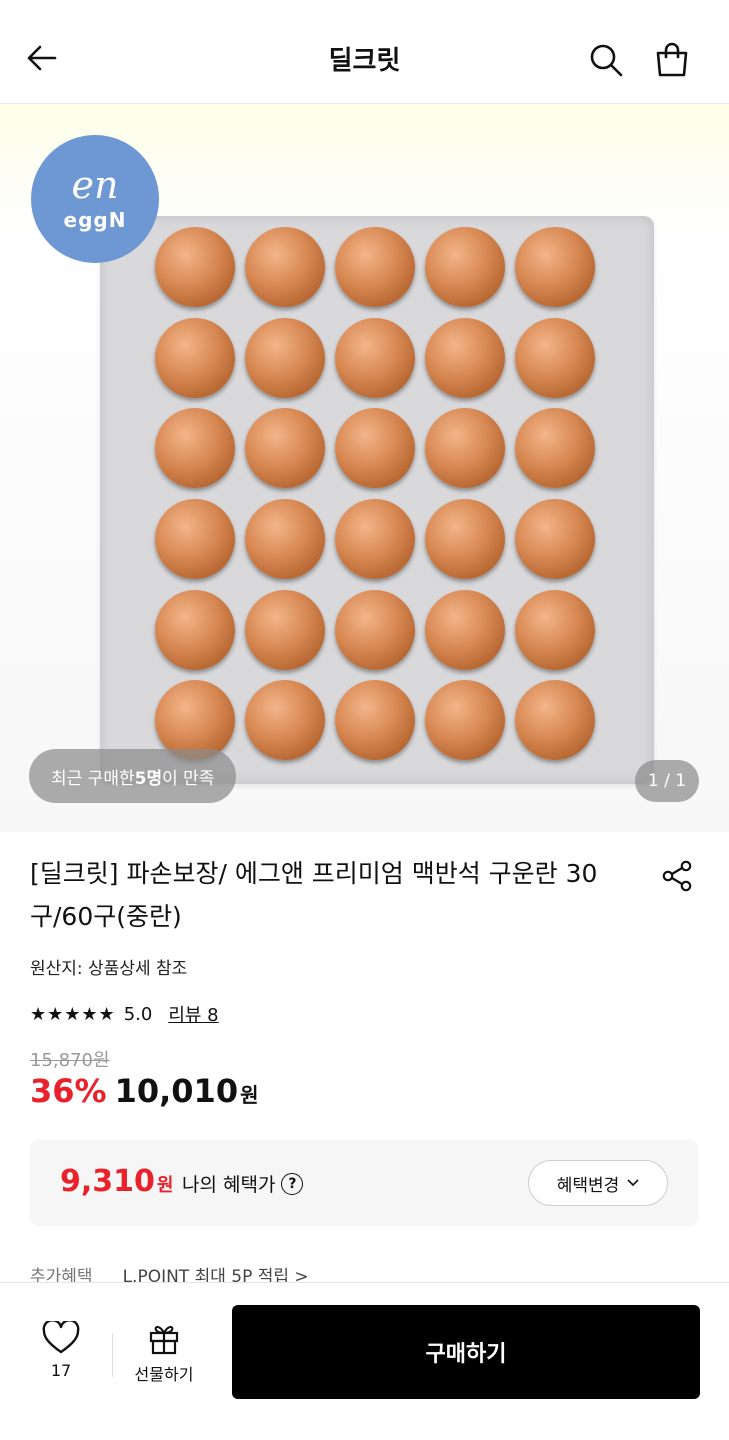 This screenshot has height=1440, width=729. Describe the element at coordinates (70, 1060) in the screenshot. I see `original-price: 15,870원` at that location.